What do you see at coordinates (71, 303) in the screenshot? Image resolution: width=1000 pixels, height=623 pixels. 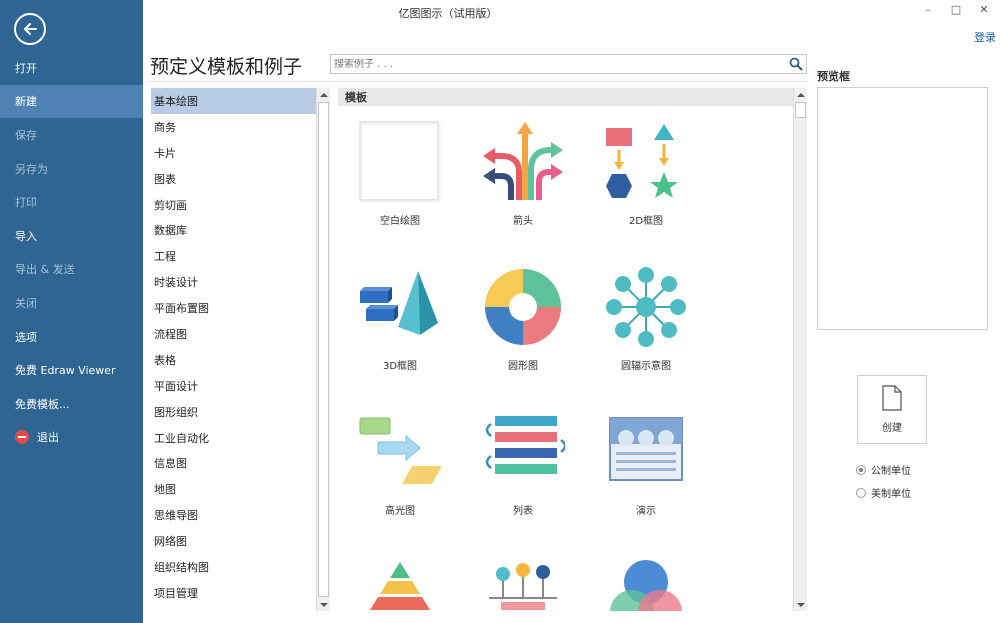 I see `menu-item-close: 关闭` at bounding box center [71, 303].